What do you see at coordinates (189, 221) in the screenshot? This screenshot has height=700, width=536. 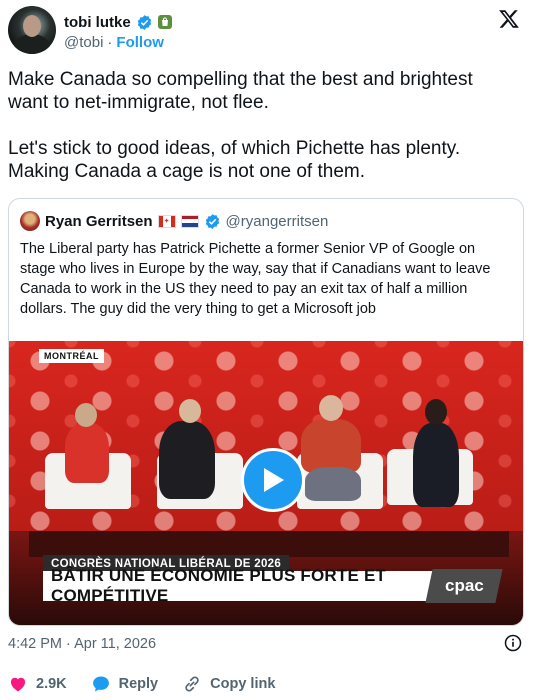 I see `netherlands-flag-icon` at bounding box center [189, 221].